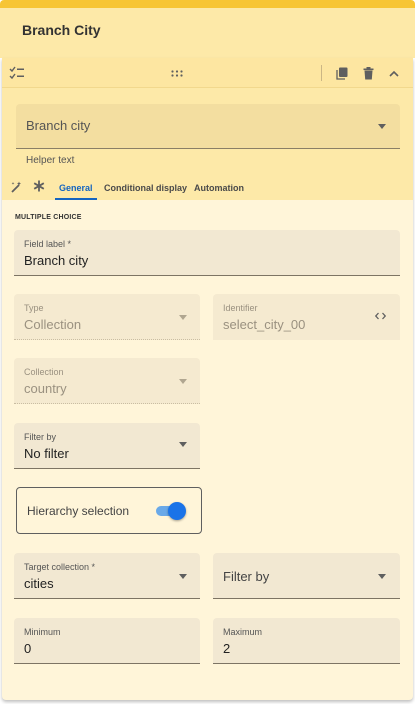 The image size is (415, 704). I want to click on filter-by-caption: Filter by, so click(40, 437).